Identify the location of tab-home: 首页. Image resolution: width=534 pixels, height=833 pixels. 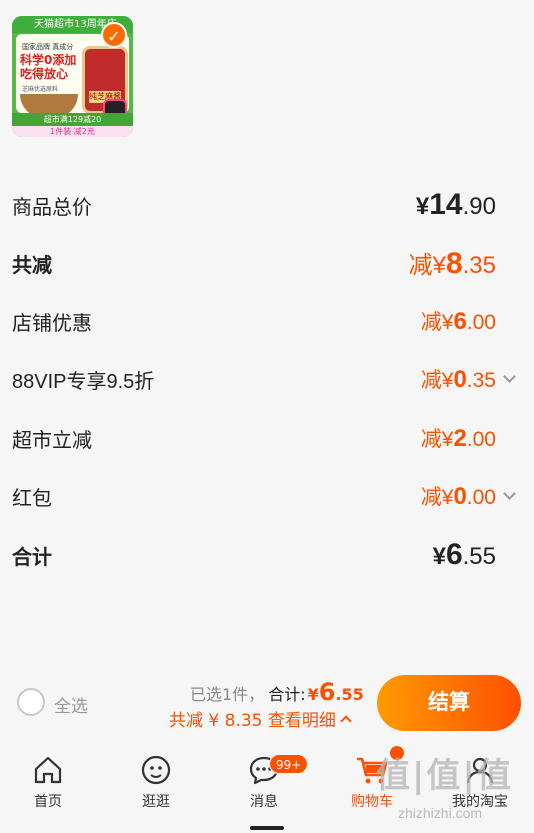
(48, 782).